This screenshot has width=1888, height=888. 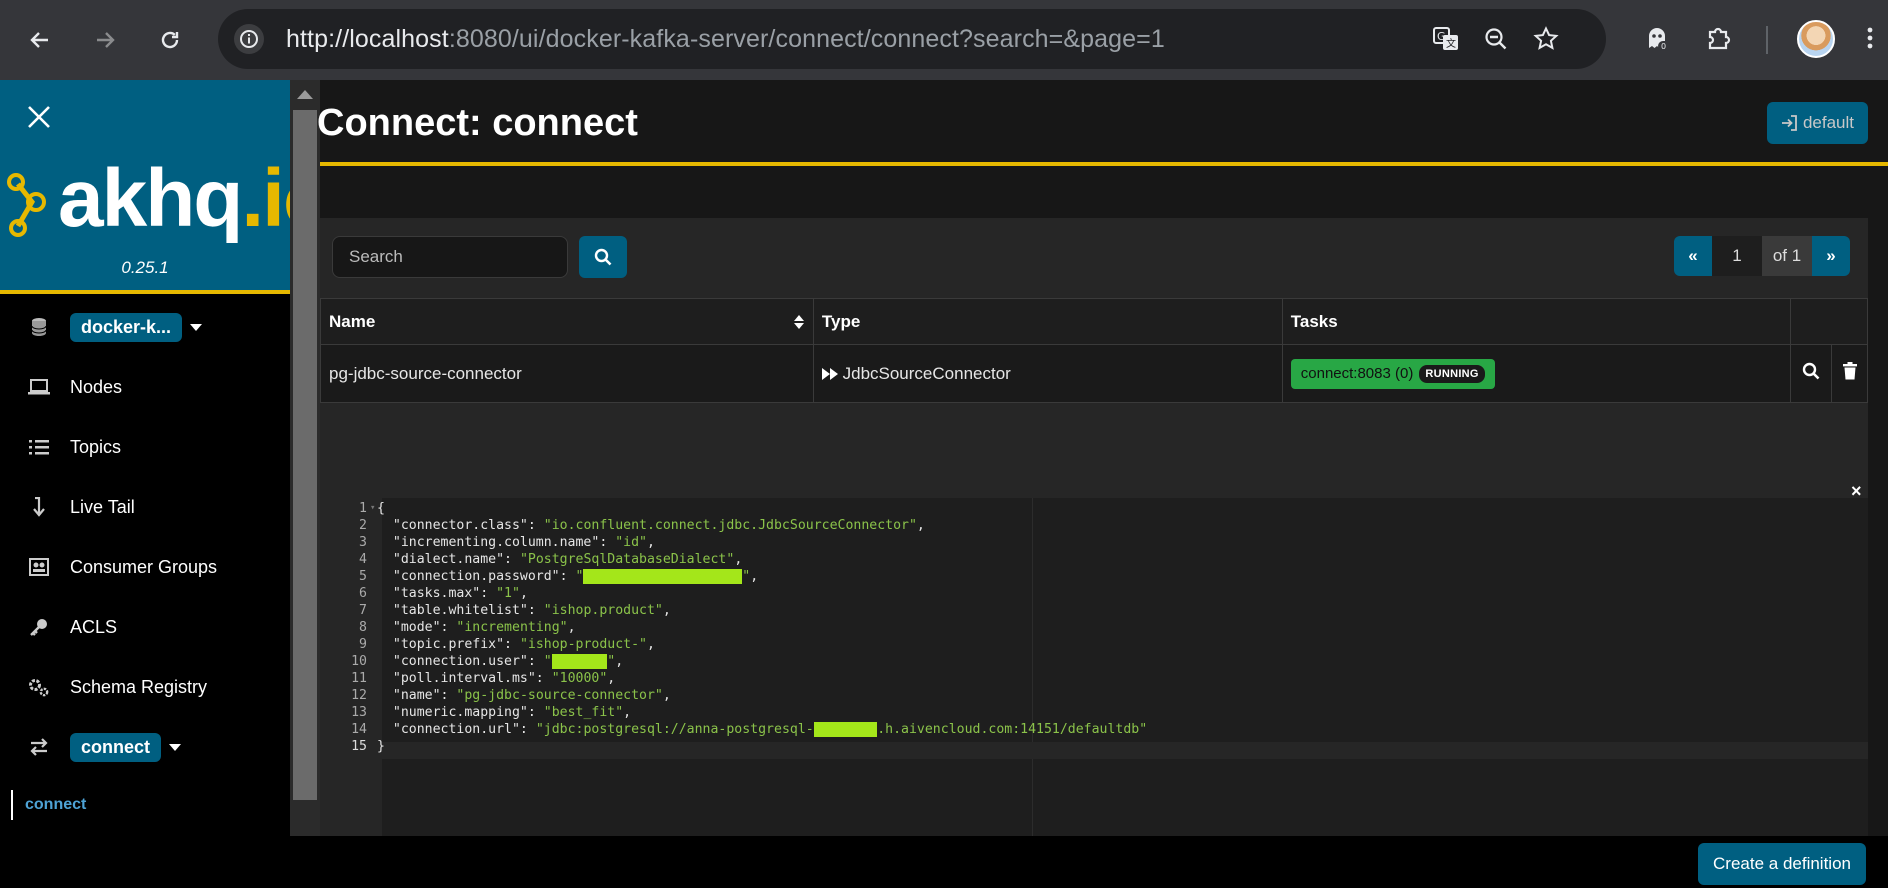 I want to click on toolbar-separator, so click(x=1767, y=40).